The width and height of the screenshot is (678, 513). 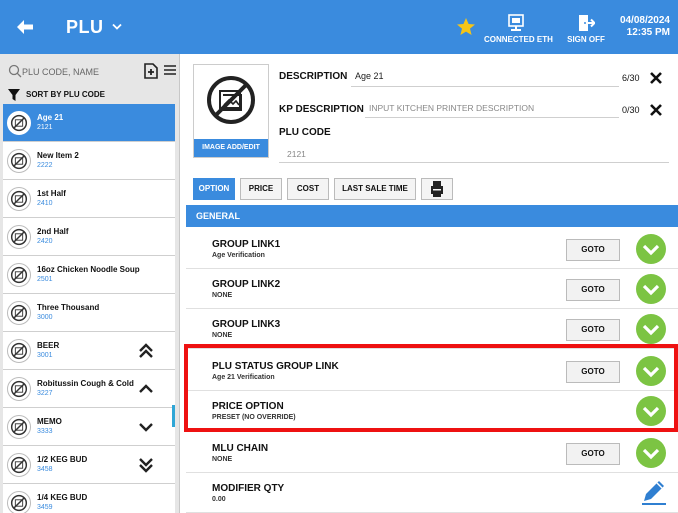 What do you see at coordinates (466, 27) in the screenshot?
I see `star-icon` at bounding box center [466, 27].